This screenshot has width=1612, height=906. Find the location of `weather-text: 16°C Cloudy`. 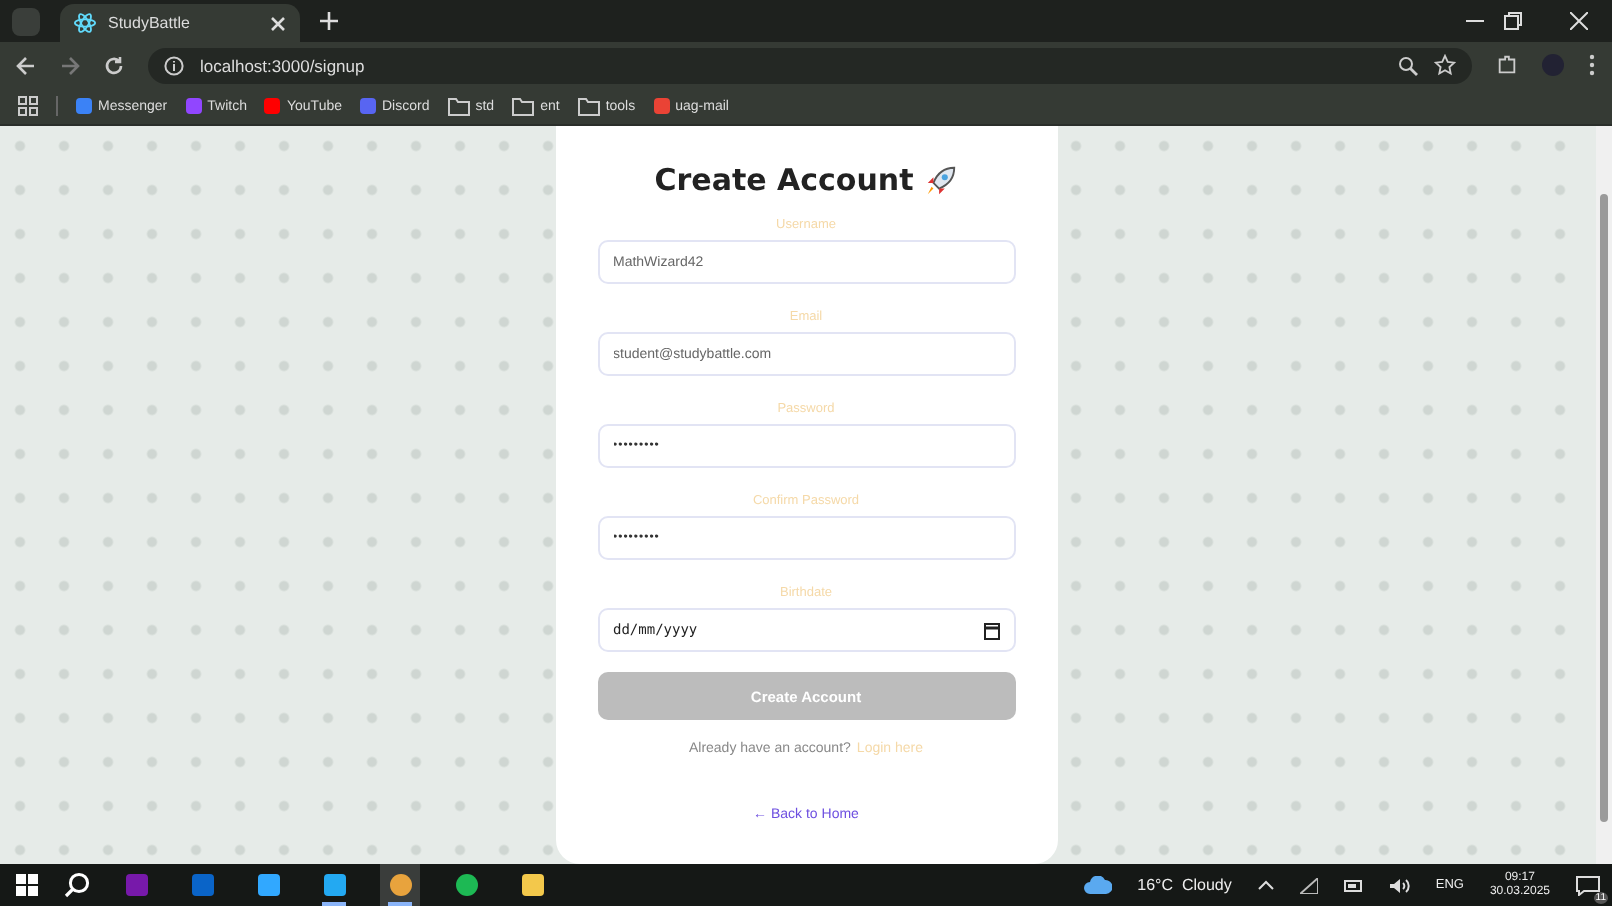

weather-text: 16°C Cloudy is located at coordinates (1184, 885).